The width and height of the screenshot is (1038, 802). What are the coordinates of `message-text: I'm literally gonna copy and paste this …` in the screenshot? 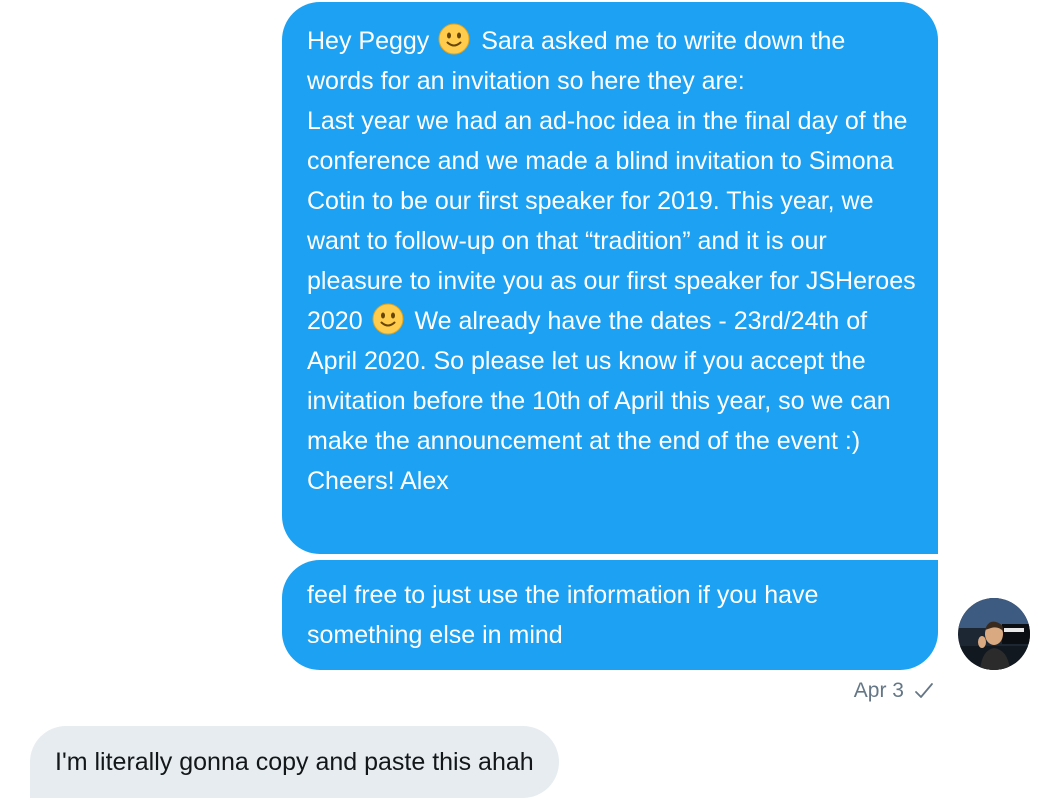 It's located at (294, 762).